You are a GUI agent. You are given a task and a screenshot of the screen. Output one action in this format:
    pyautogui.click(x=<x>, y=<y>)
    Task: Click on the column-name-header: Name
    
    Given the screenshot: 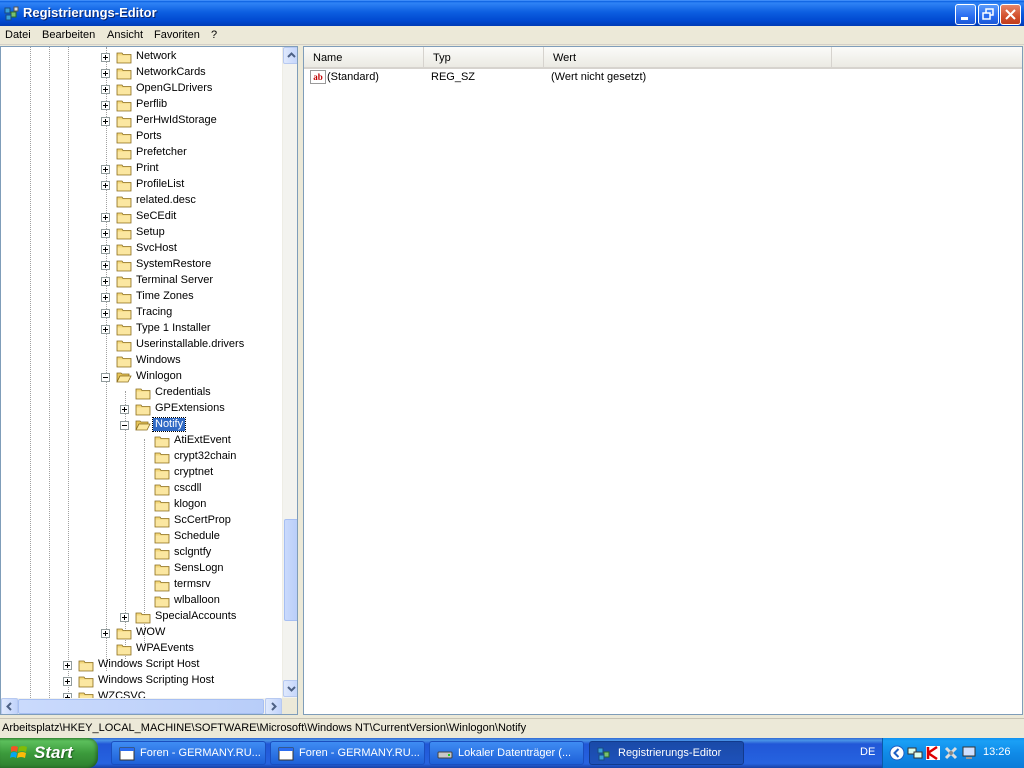 What is the action you would take?
    pyautogui.click(x=364, y=57)
    